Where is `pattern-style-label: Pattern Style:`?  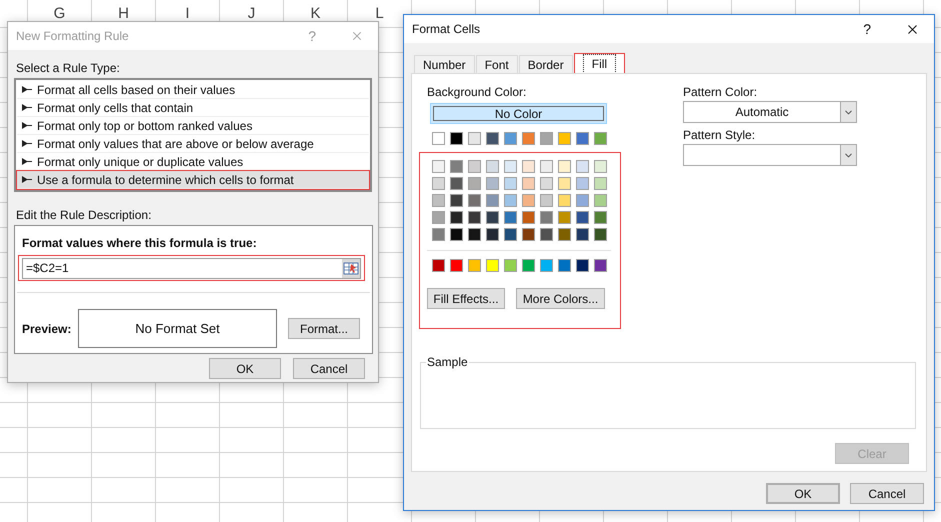
pattern-style-label: Pattern Style: is located at coordinates (719, 135).